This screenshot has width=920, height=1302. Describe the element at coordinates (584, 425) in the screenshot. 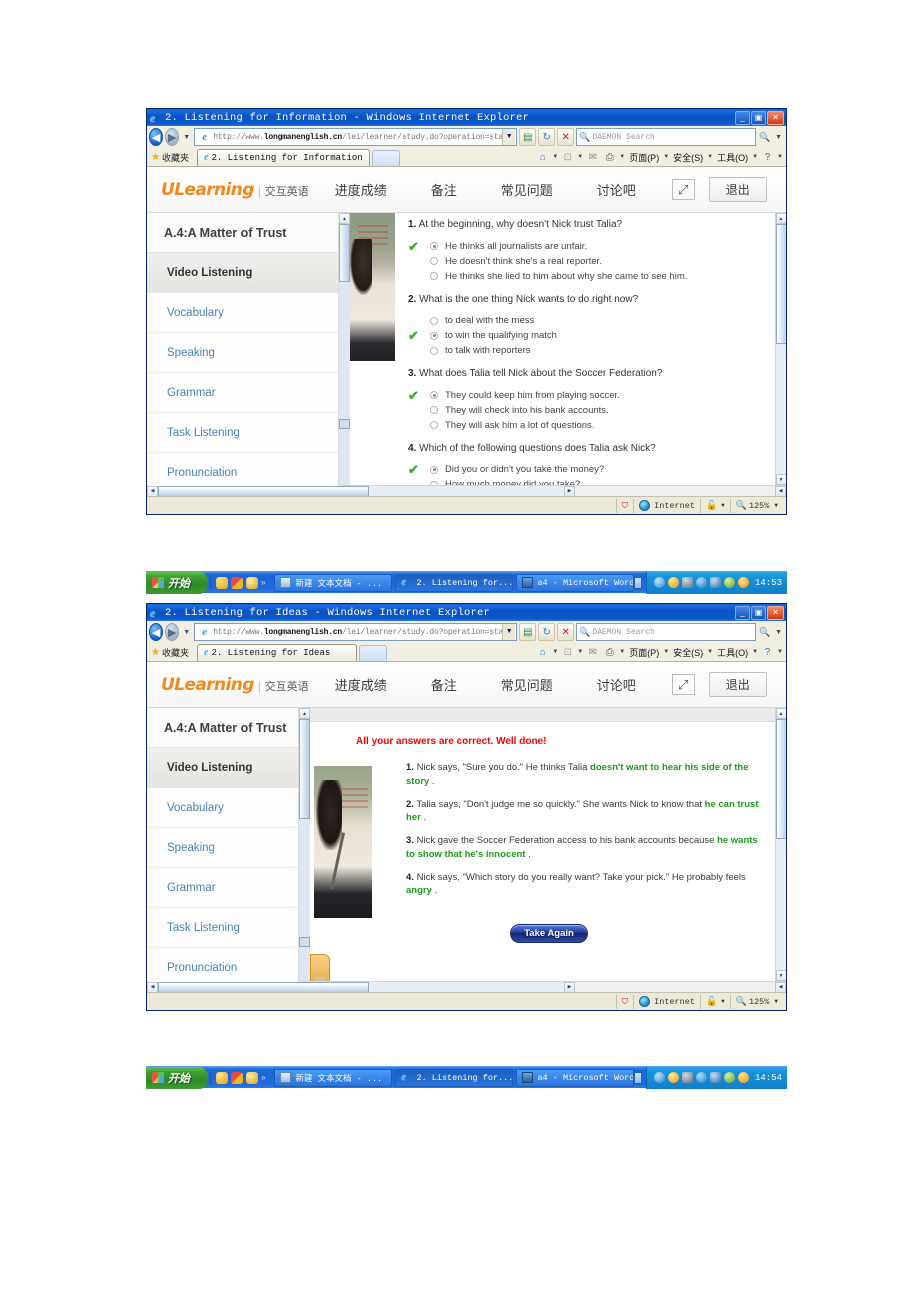

I see `option-row: They will ask him a lot of questions.` at that location.